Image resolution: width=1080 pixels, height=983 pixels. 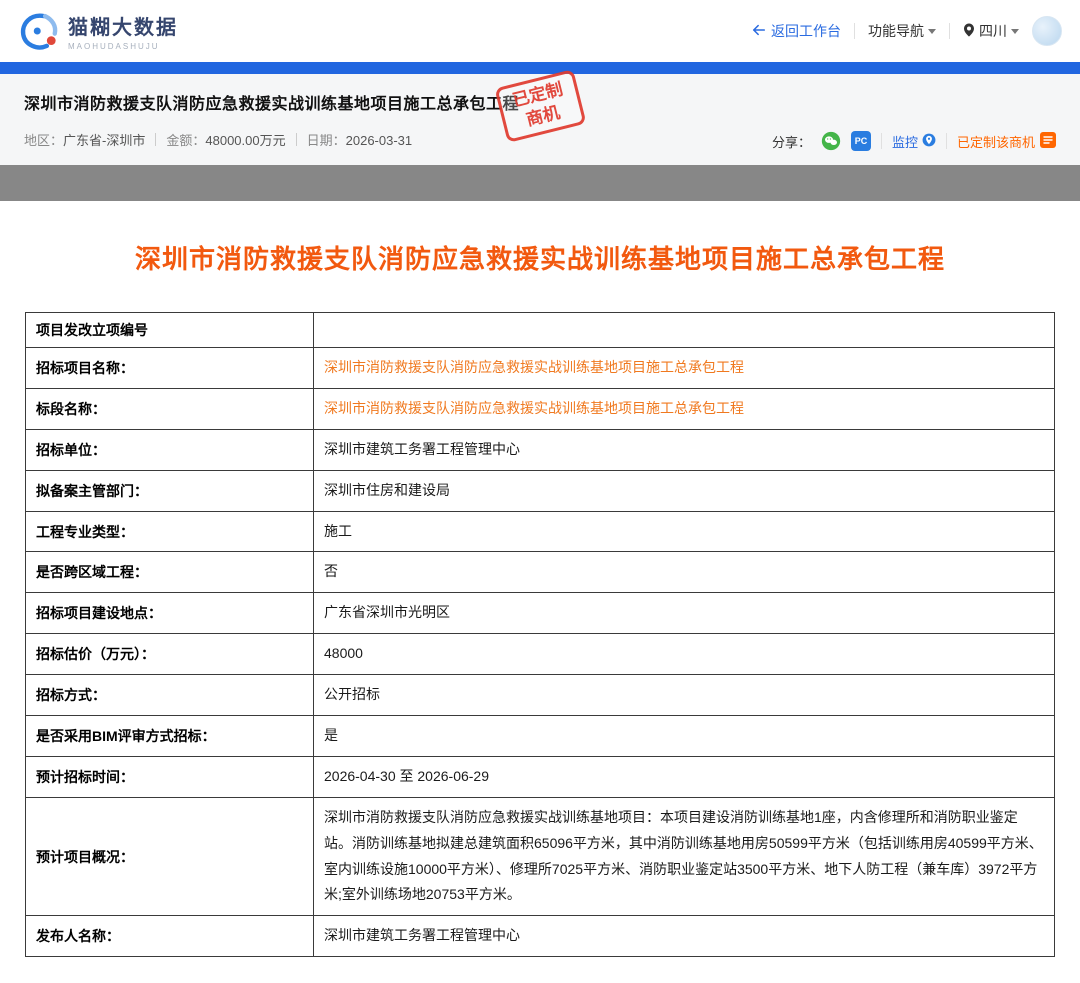 I want to click on back-to-workbench-link: 返回工作台, so click(x=796, y=31).